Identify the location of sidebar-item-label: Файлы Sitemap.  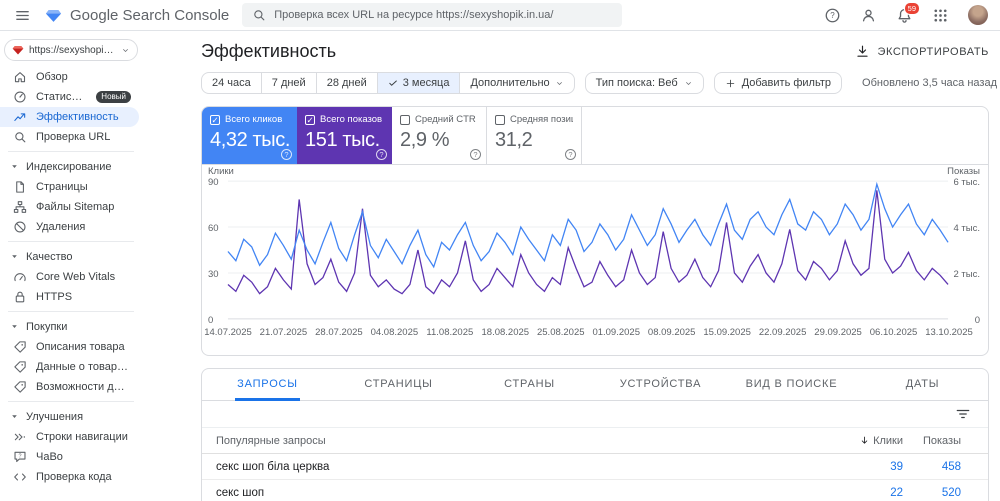
(75, 207).